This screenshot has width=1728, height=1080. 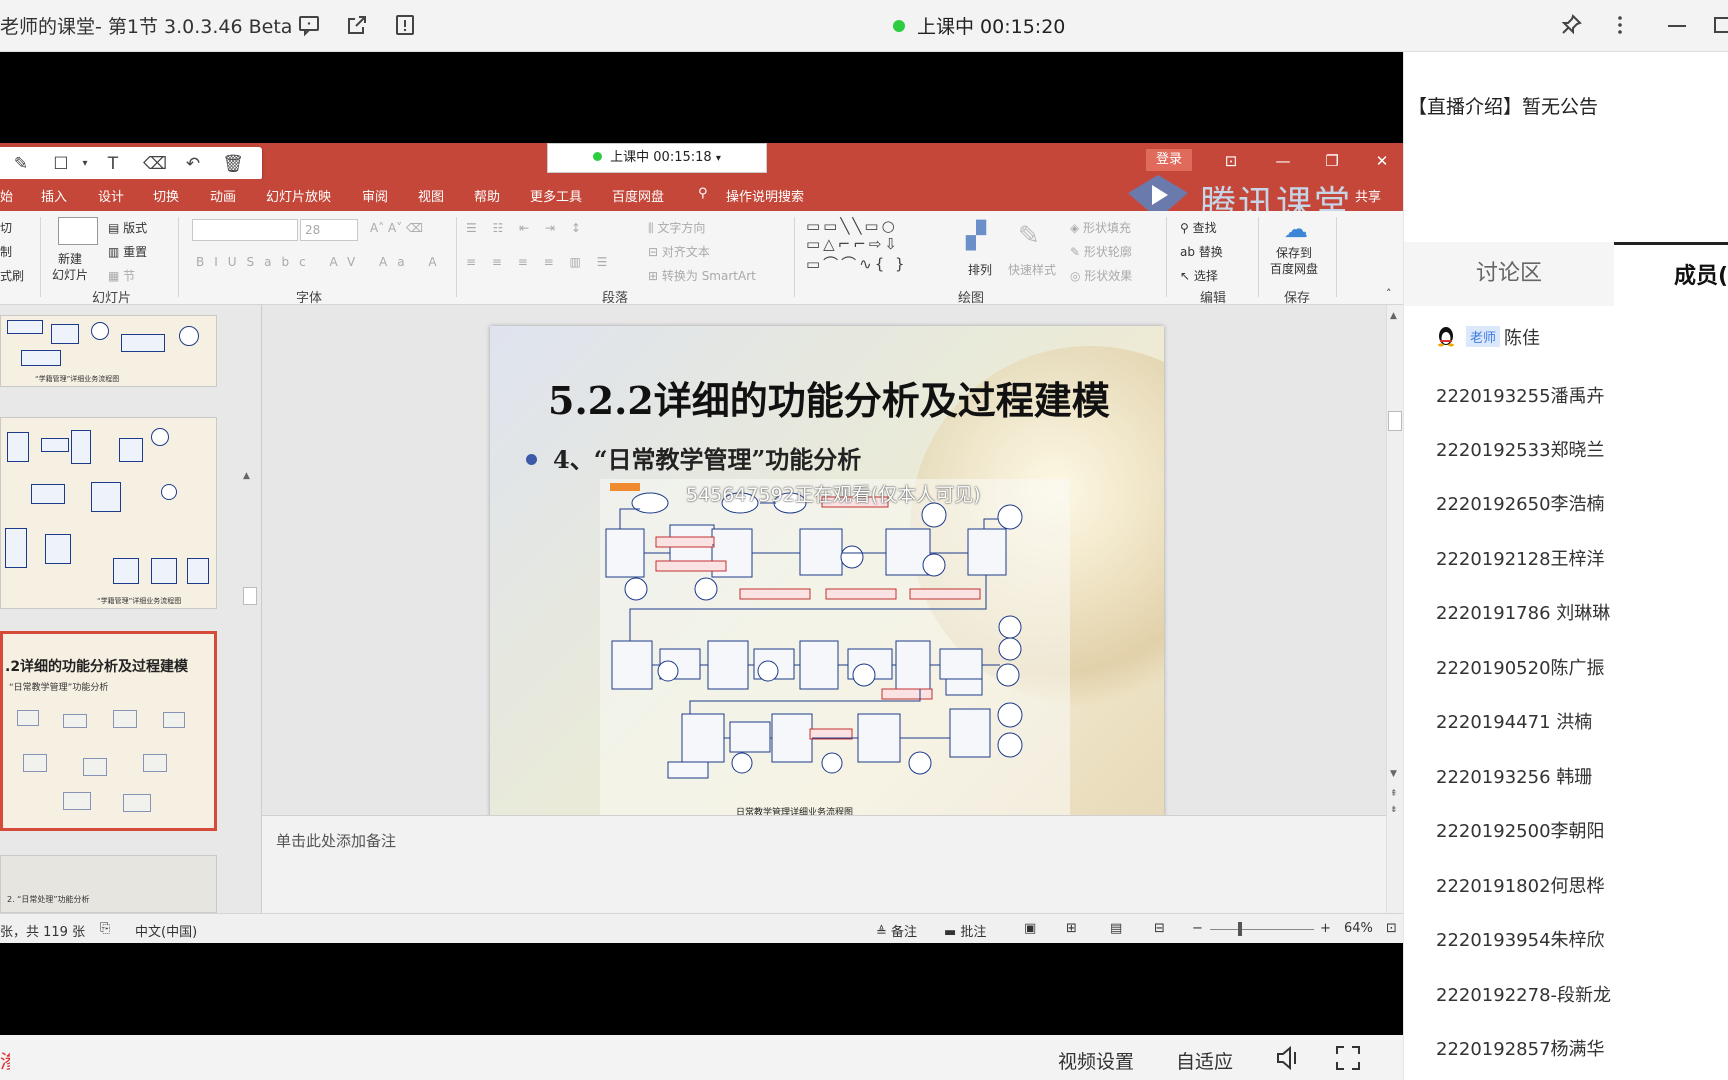 I want to click on align-text-button: ⊟ 对齐文本, so click(x=679, y=251).